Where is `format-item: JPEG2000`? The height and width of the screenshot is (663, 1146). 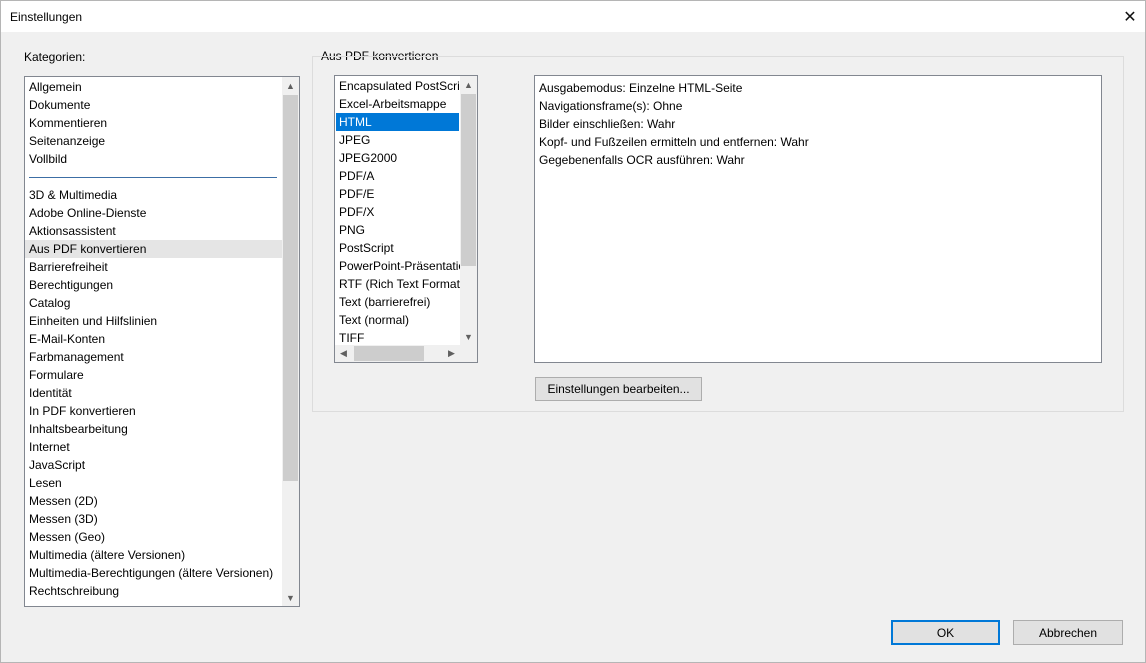 format-item: JPEG2000 is located at coordinates (400, 158).